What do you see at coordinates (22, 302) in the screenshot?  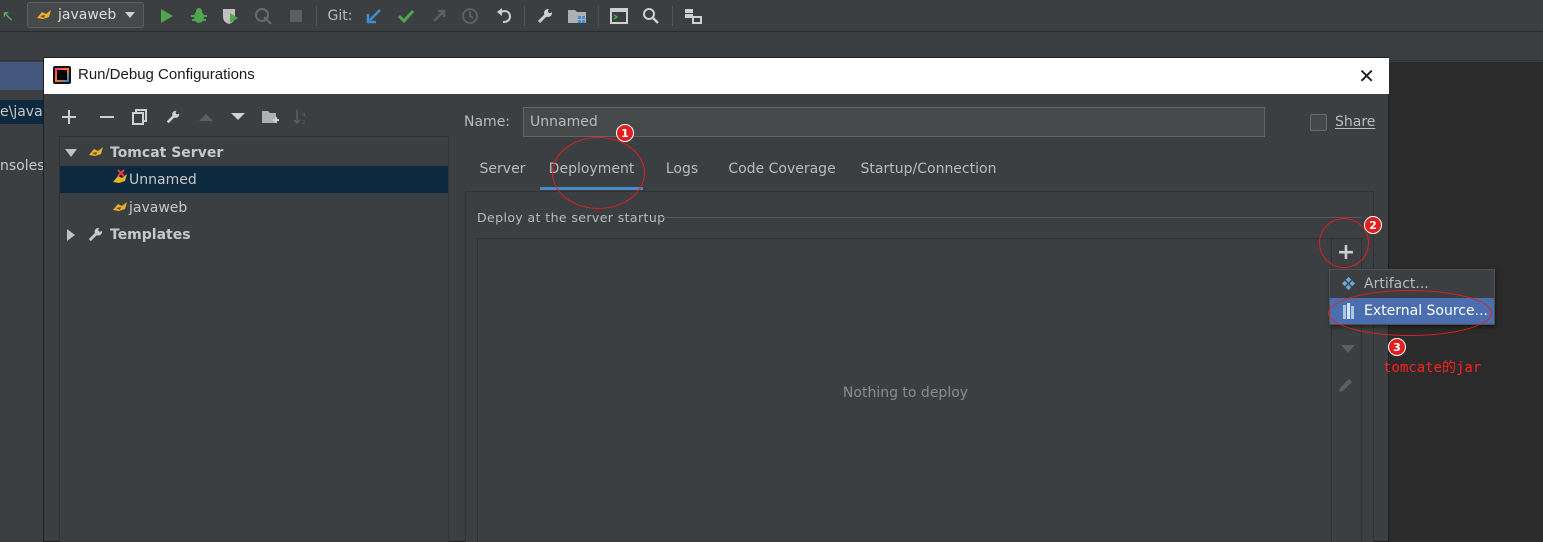 I see `project-panel-fragment: e\javav nsoles` at bounding box center [22, 302].